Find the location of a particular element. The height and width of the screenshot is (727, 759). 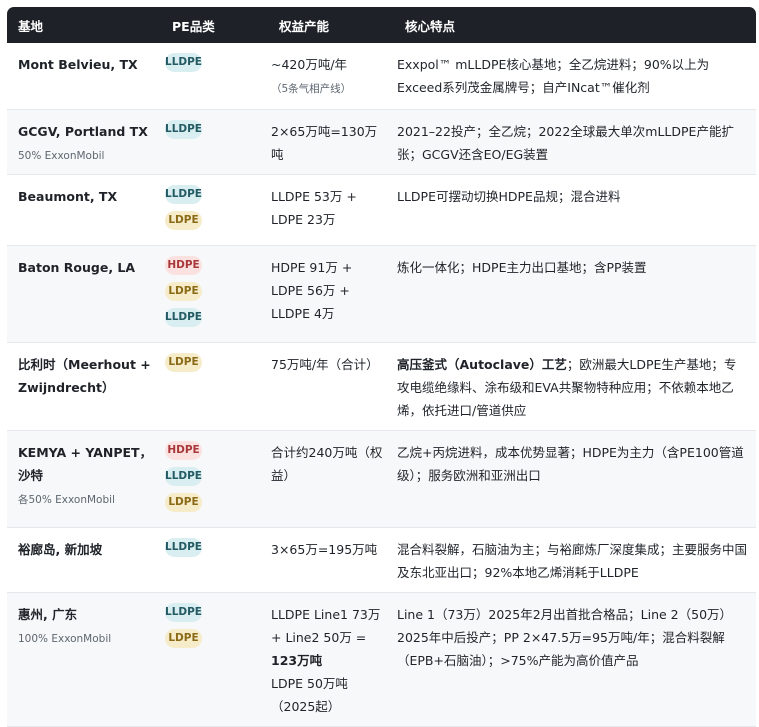

site-name: Mont Belvieu, TX is located at coordinates (78, 64).